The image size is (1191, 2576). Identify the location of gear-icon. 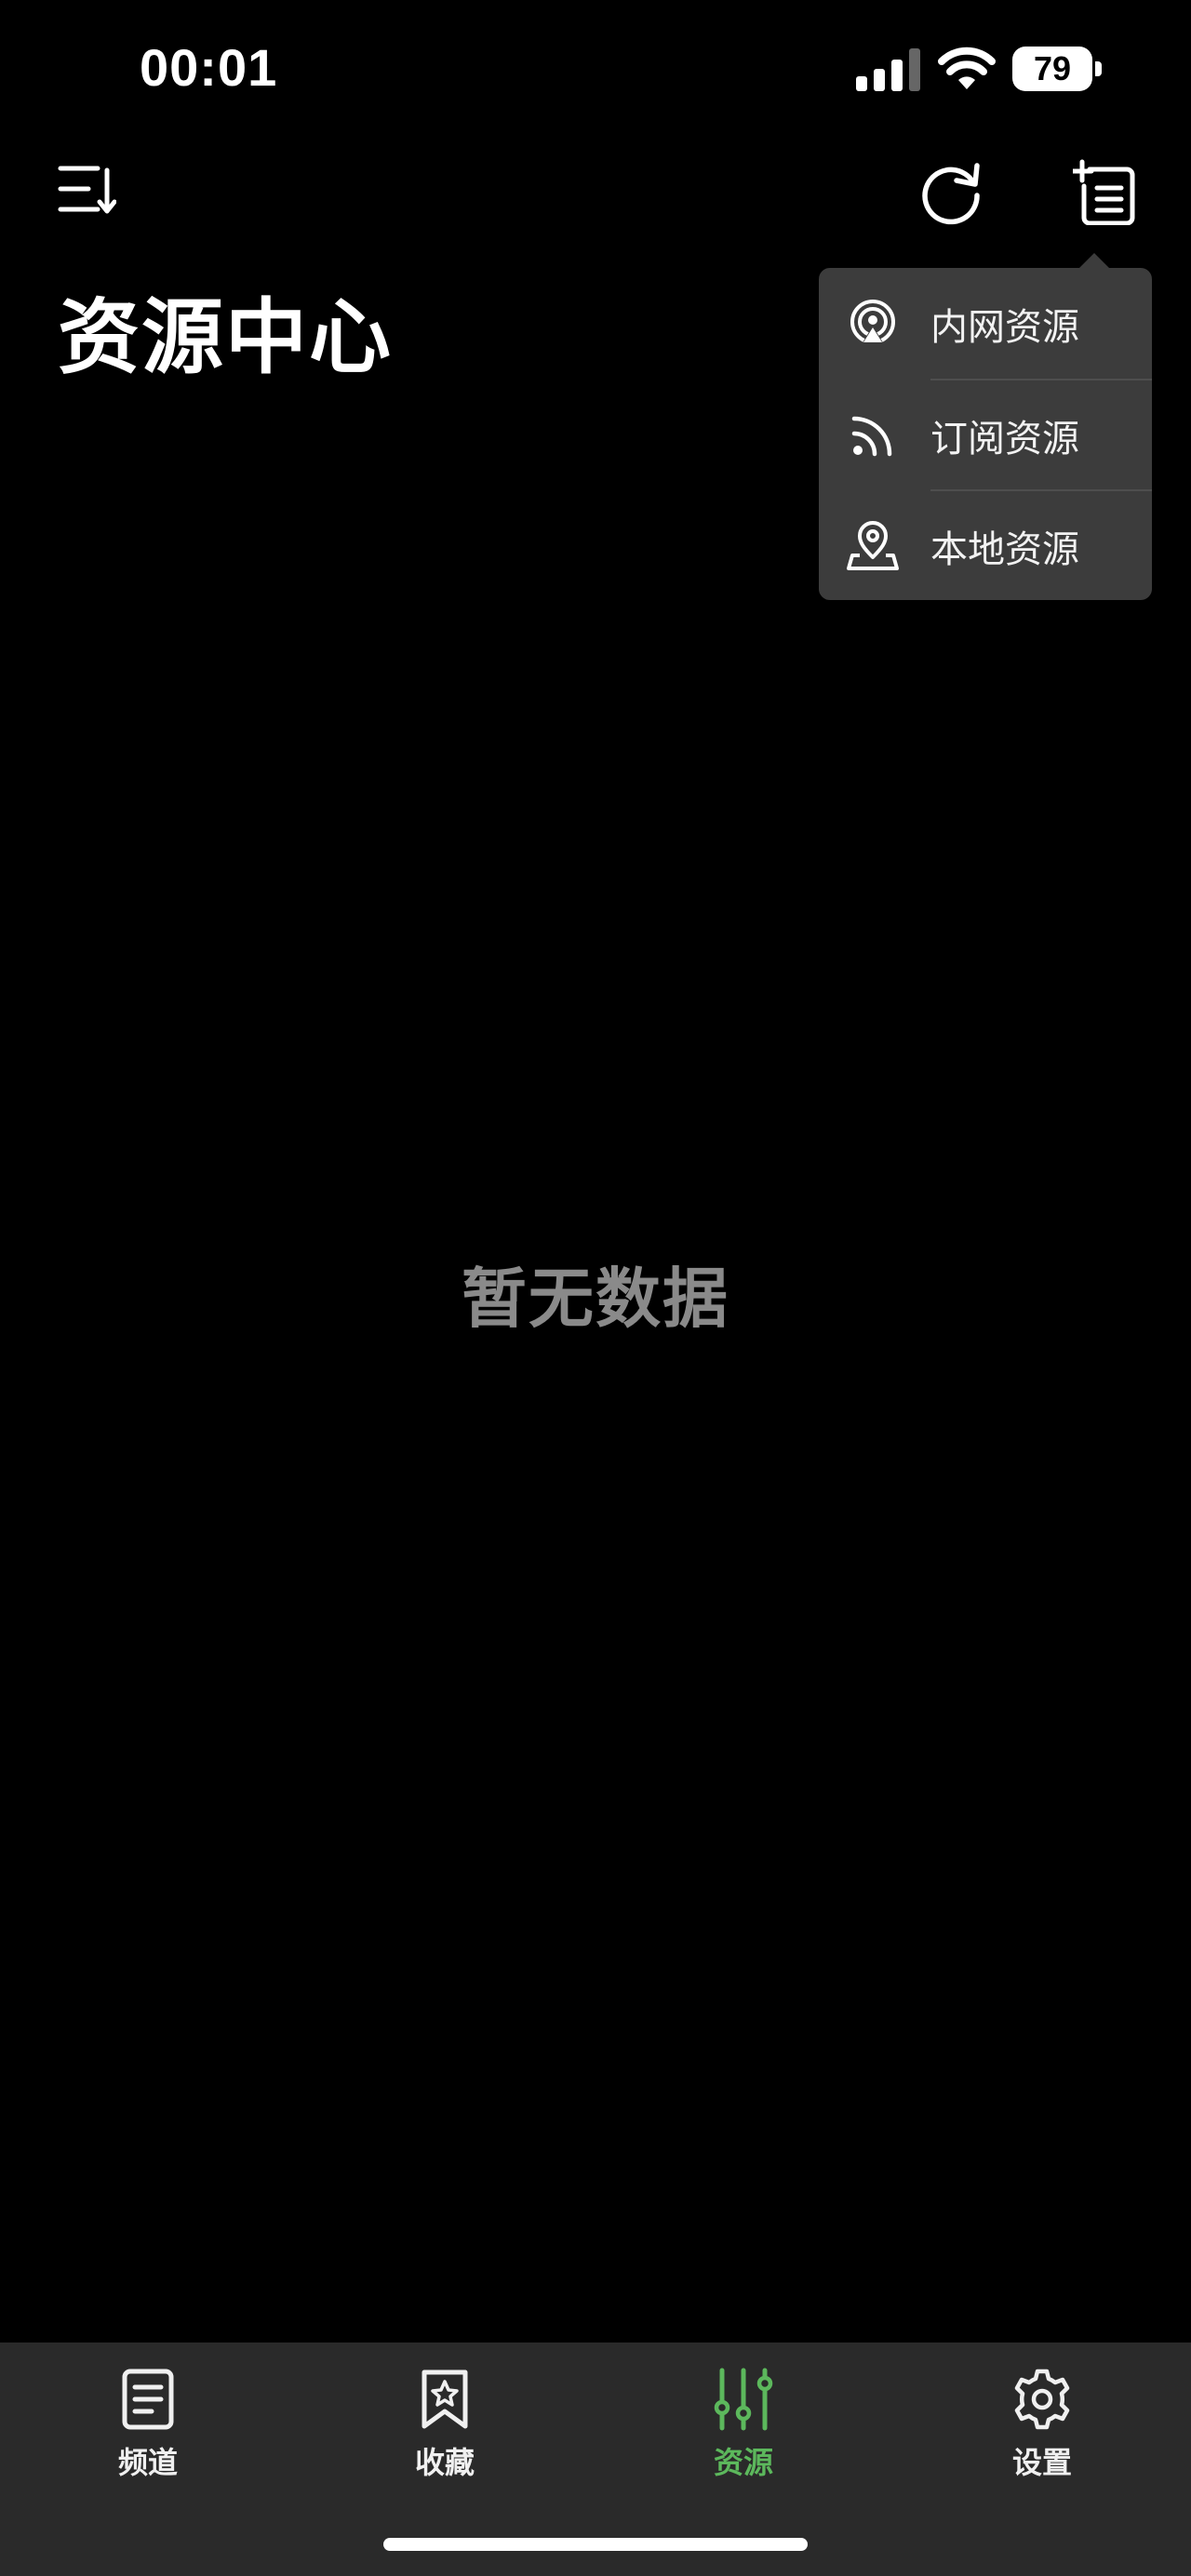
(1042, 2399).